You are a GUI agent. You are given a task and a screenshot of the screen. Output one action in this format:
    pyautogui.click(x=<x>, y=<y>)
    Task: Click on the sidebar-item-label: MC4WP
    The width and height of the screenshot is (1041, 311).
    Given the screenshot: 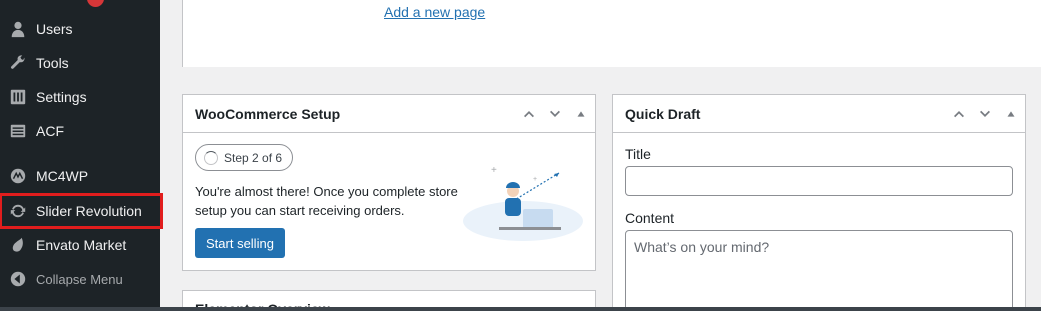 What is the action you would take?
    pyautogui.click(x=62, y=176)
    